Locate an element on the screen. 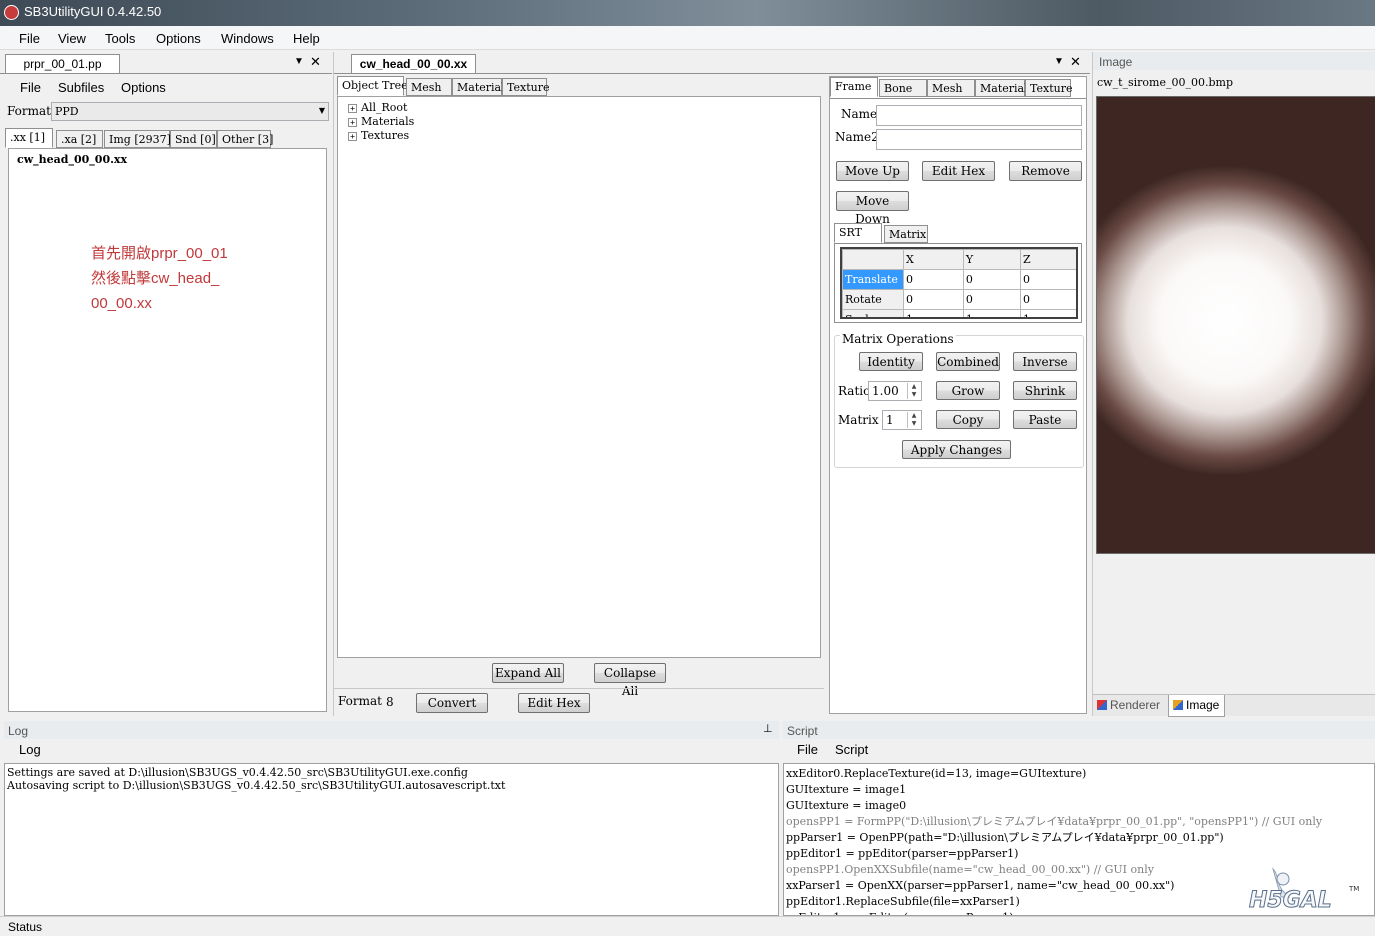 The image size is (1375, 936). move-up-button: Move Up is located at coordinates (872, 171).